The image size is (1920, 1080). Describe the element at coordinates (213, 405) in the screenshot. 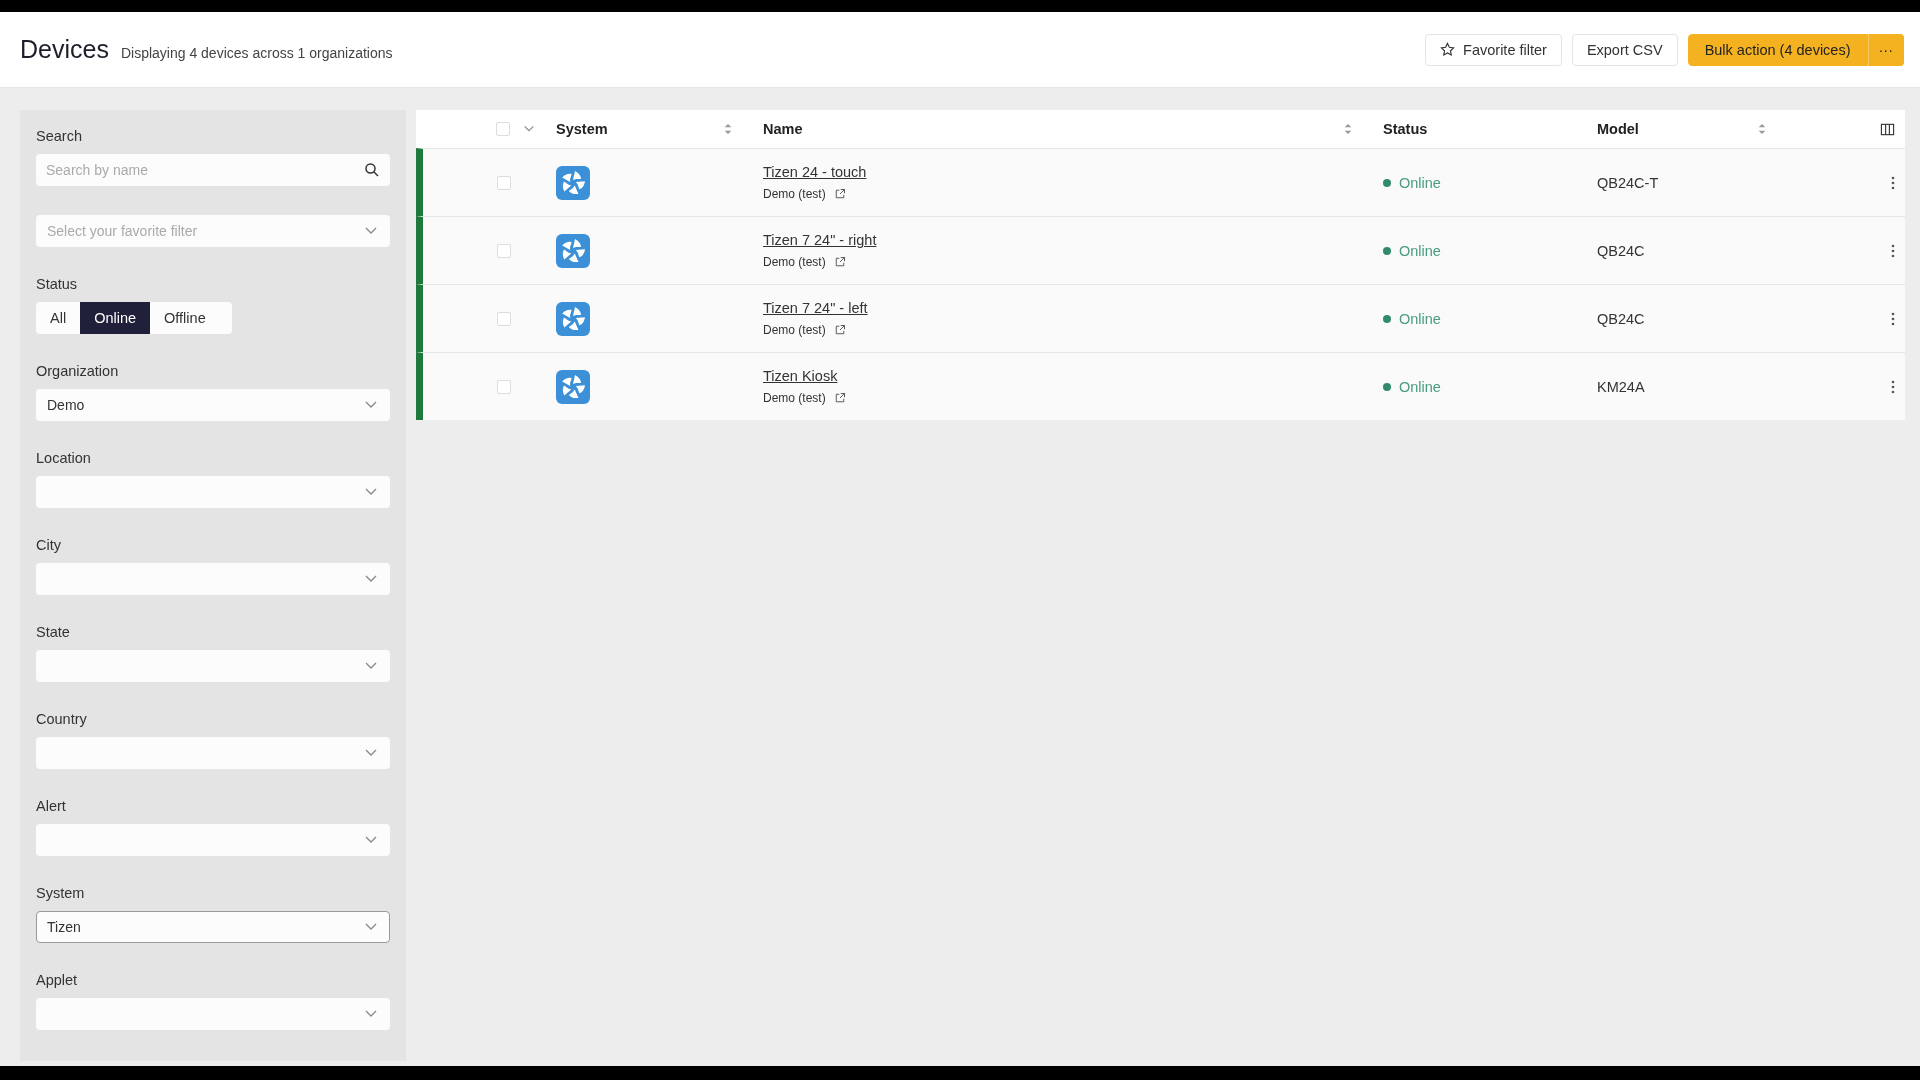

I see `select-field: Demo` at that location.